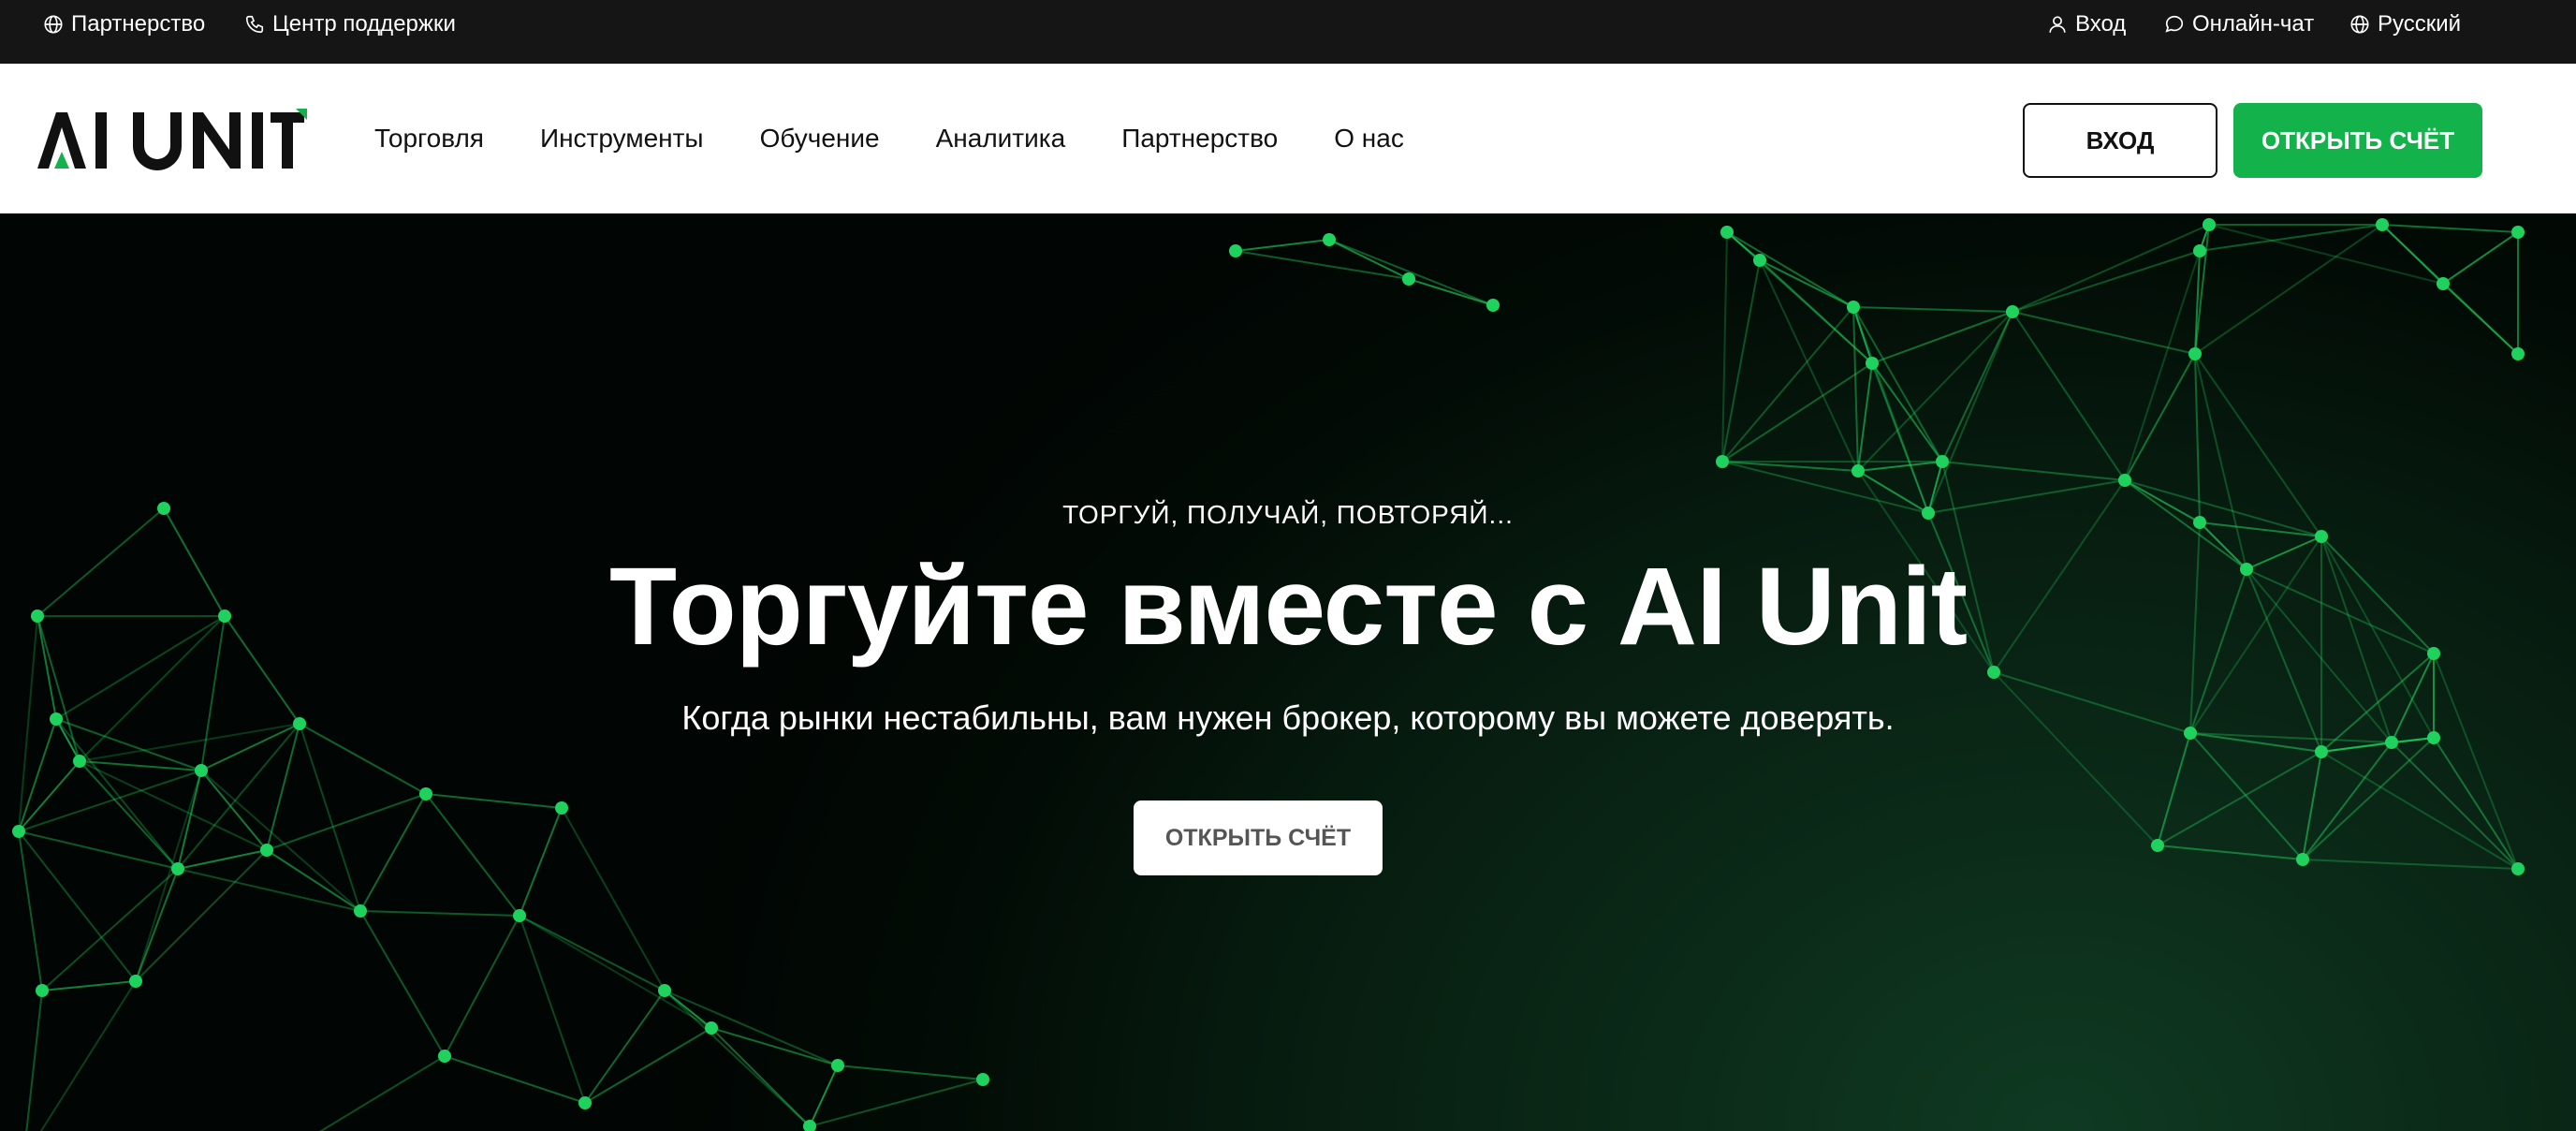 The image size is (2576, 1131). I want to click on topbar-login-link: Вход, so click(2086, 25).